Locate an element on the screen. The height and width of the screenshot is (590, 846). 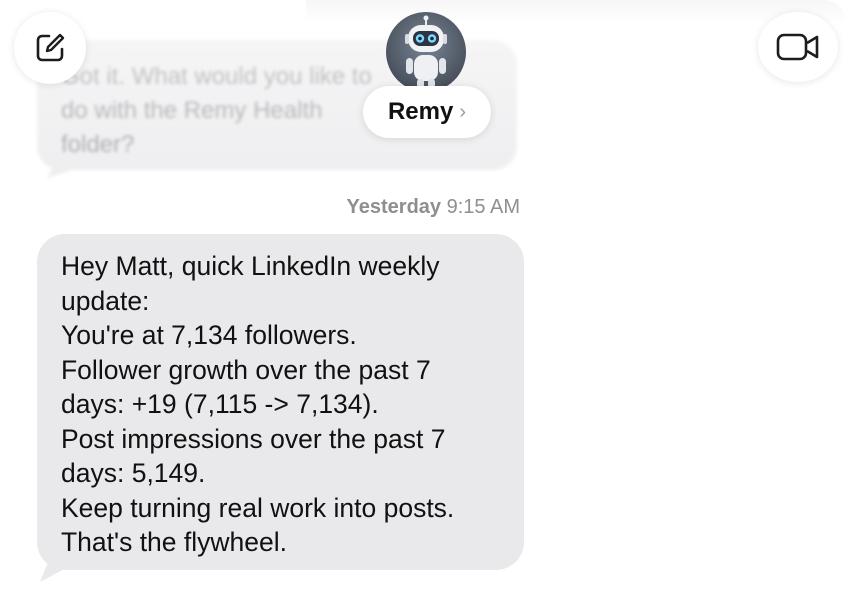
message-line: days: 5,149. is located at coordinates (133, 473).